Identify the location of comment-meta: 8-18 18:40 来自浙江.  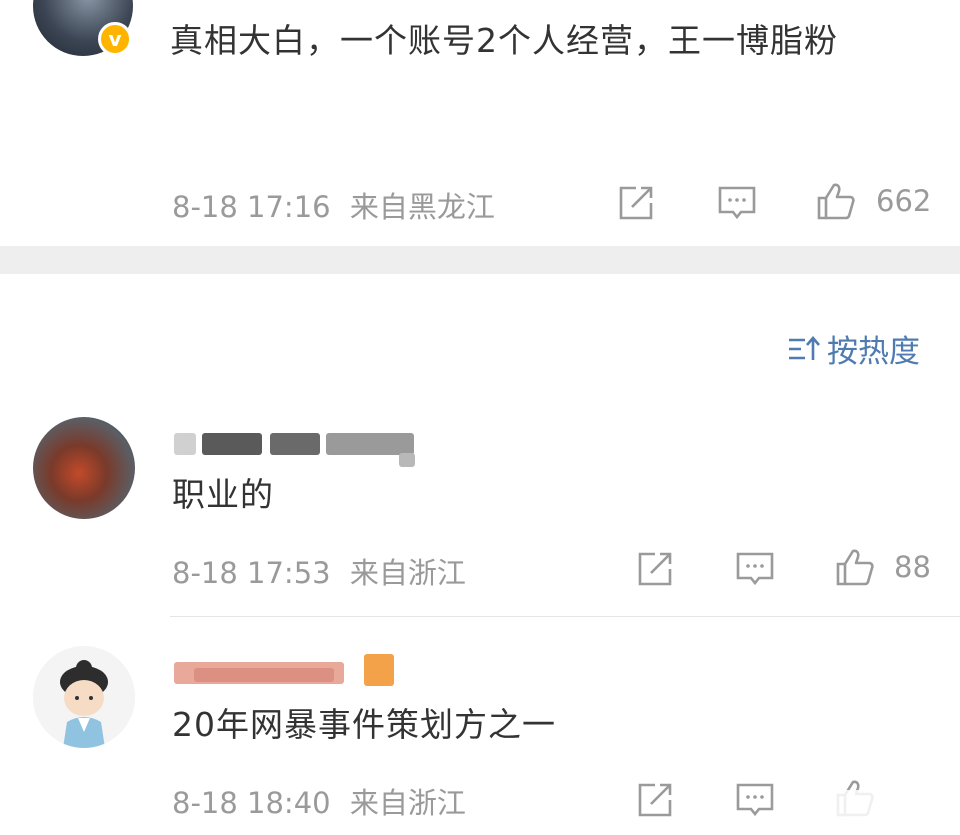
(319, 801).